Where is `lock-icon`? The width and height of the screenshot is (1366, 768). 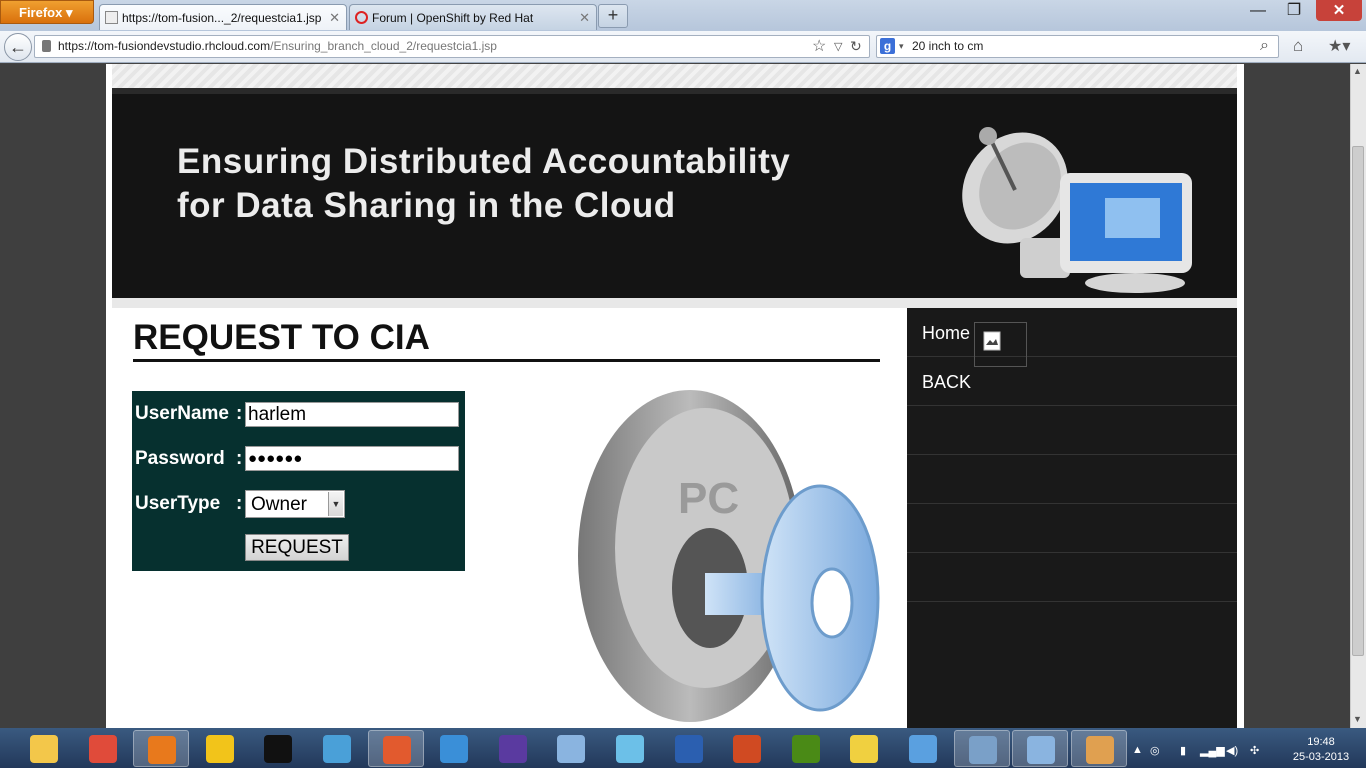 lock-icon is located at coordinates (46, 46).